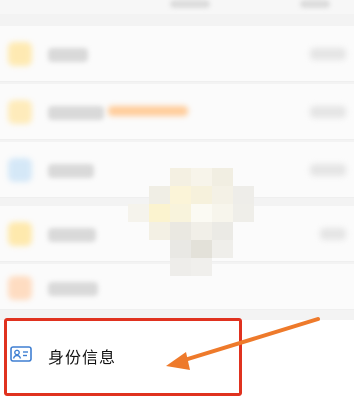  What do you see at coordinates (191, 222) in the screenshot?
I see `pixelated-mosaic` at bounding box center [191, 222].